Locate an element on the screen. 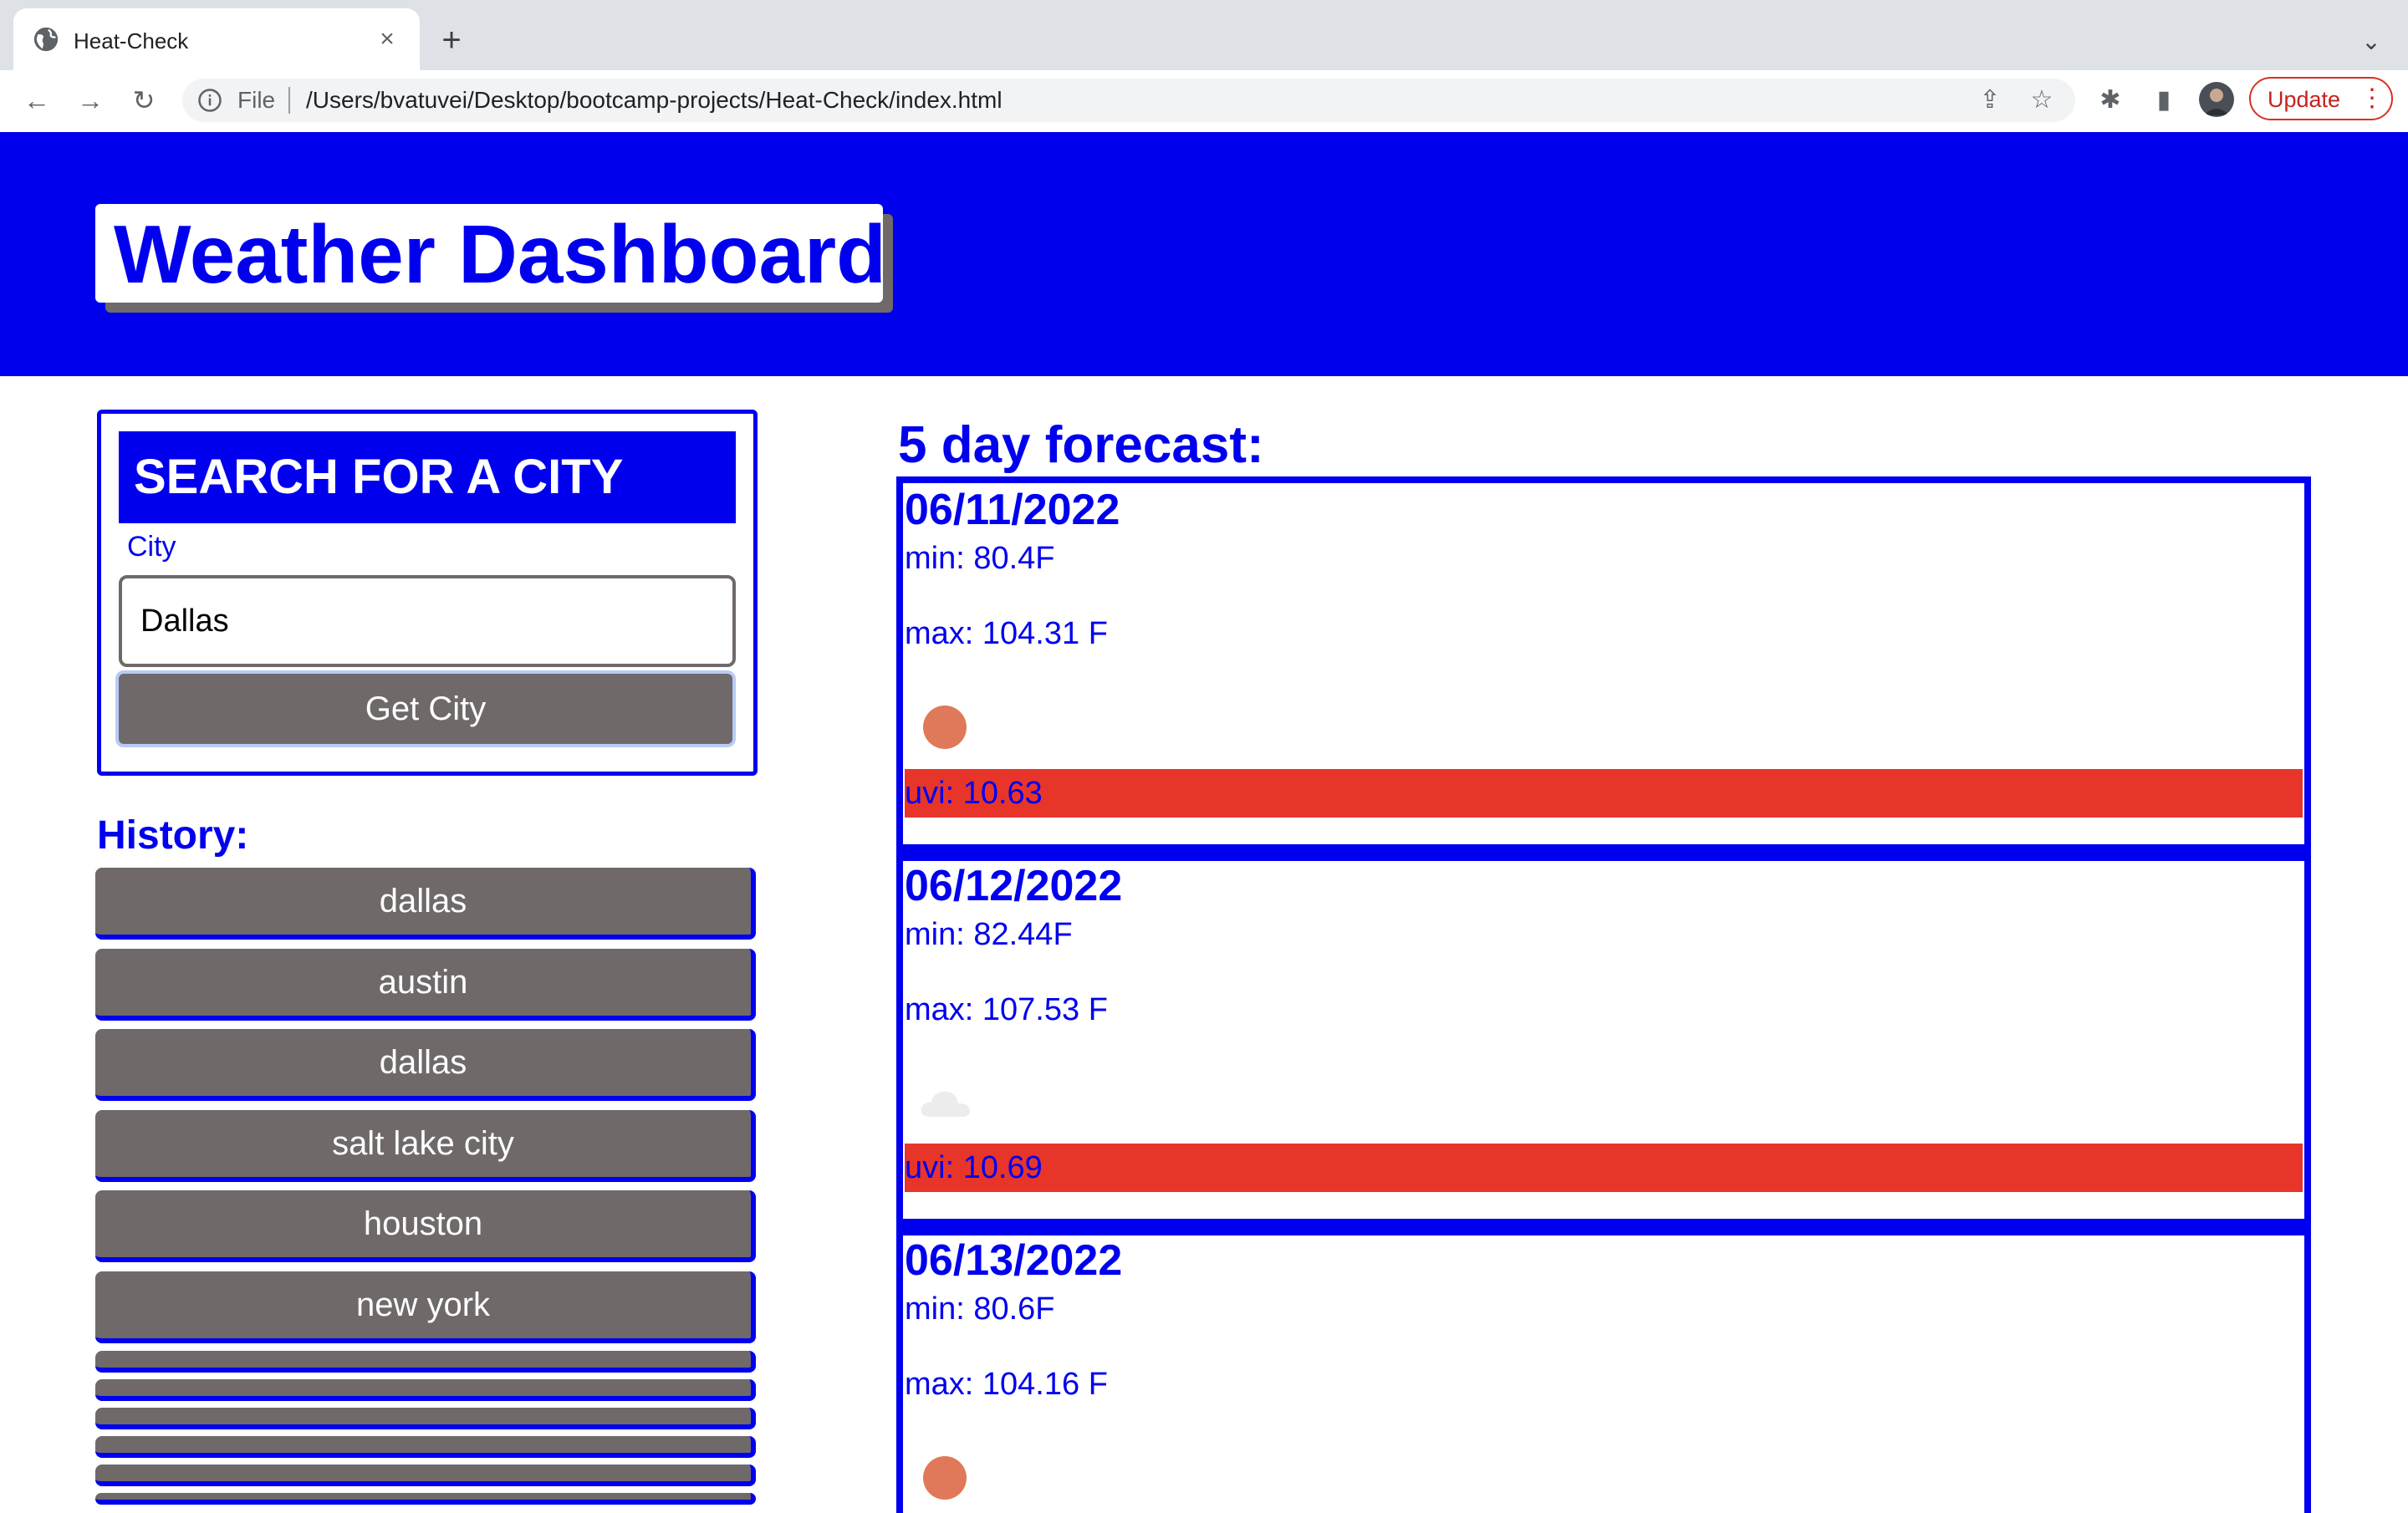 The height and width of the screenshot is (1513, 2408). forecast-uvi: uvi: 10.63 is located at coordinates (974, 793).